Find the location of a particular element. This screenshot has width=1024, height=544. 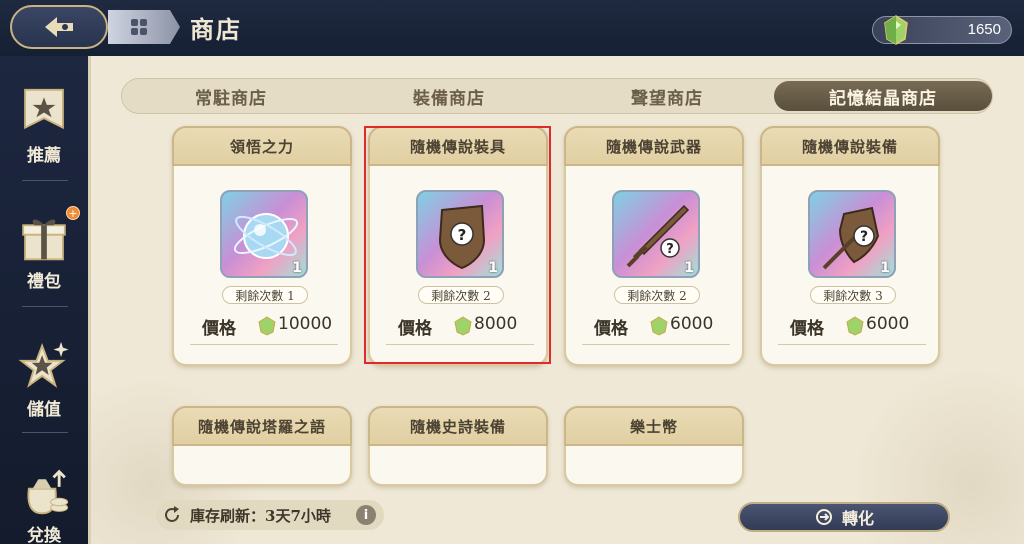

card-title: 隨機史詩裝備 is located at coordinates (458, 426).